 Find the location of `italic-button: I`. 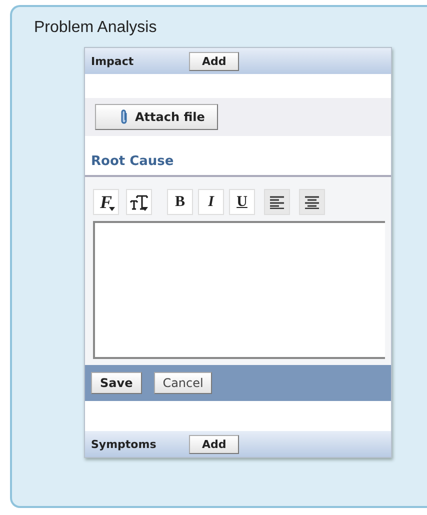

italic-button: I is located at coordinates (211, 202).